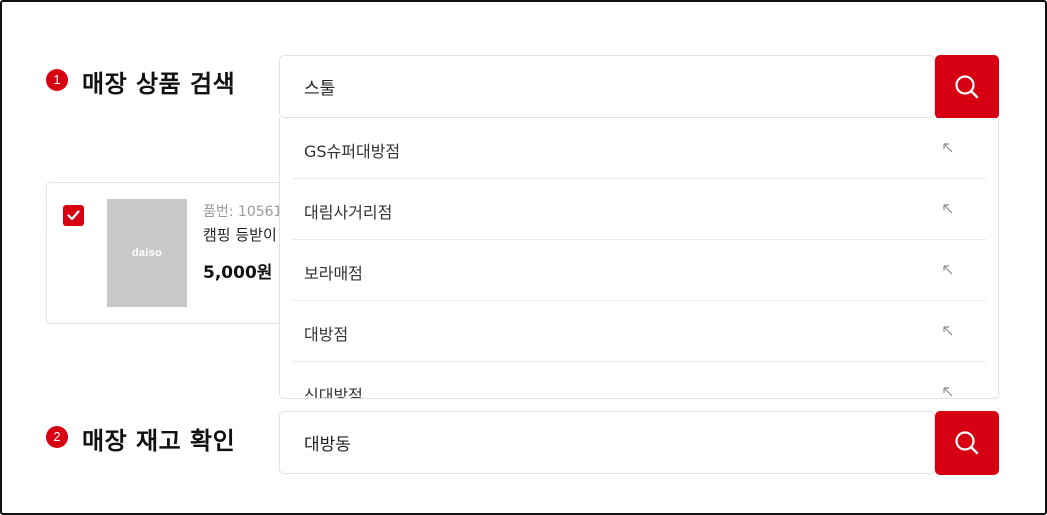  What do you see at coordinates (604, 86) in the screenshot?
I see `product-search-input` at bounding box center [604, 86].